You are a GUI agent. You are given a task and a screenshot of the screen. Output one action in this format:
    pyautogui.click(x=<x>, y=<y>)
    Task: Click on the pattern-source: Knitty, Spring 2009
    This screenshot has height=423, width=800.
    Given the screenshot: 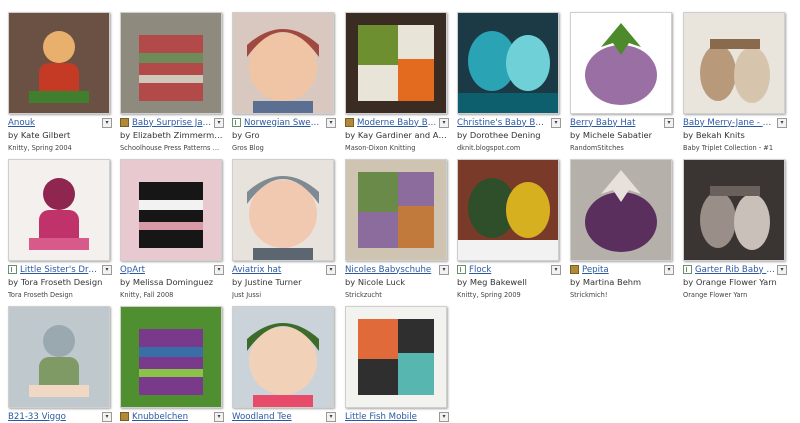 What is the action you would take?
    pyautogui.click(x=489, y=295)
    